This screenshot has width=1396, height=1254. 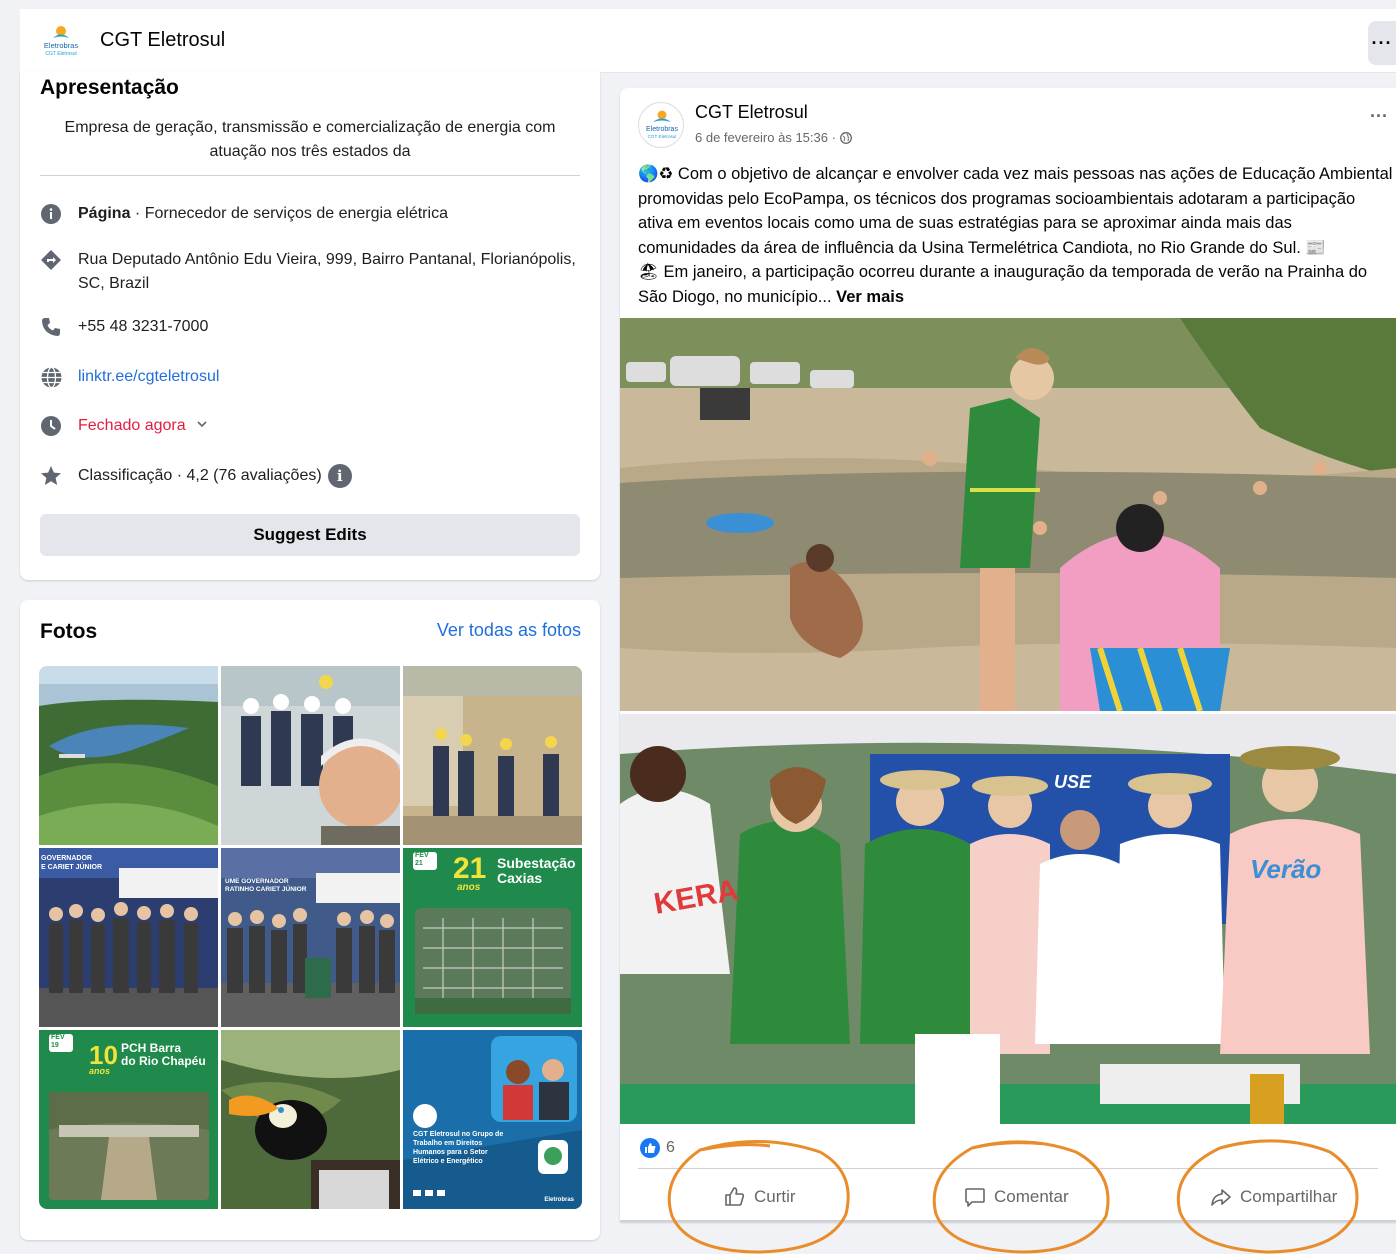 What do you see at coordinates (1289, 1196) in the screenshot?
I see `share-label: Compartilhar` at bounding box center [1289, 1196].